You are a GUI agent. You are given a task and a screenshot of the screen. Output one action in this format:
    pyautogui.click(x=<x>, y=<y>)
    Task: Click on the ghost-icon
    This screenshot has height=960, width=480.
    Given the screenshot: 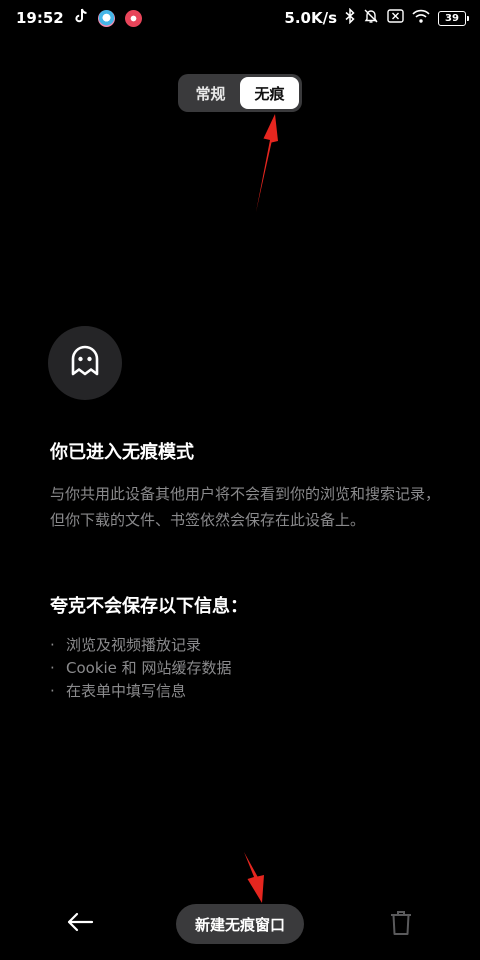 What is the action you would take?
    pyautogui.click(x=85, y=363)
    